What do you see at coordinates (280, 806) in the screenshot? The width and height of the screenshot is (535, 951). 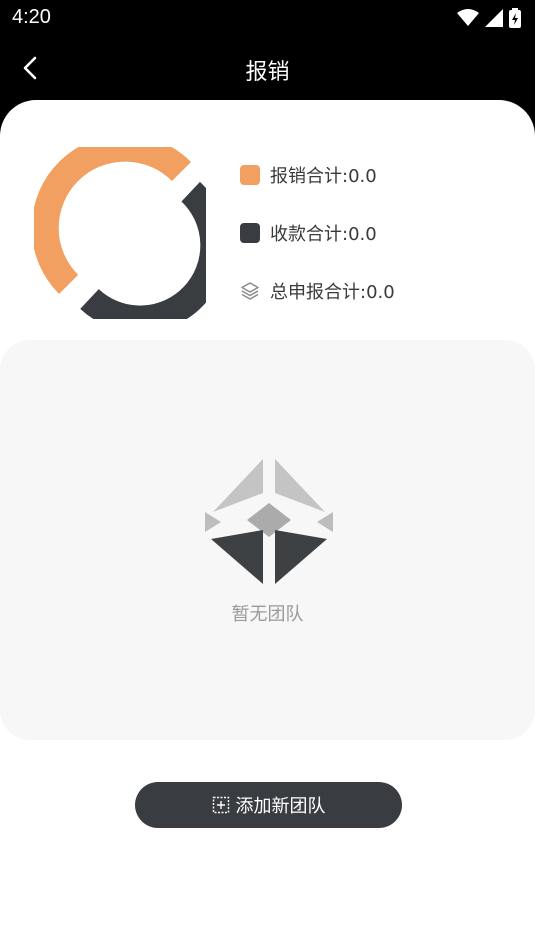 I see `add-team-label: 添加新团队` at bounding box center [280, 806].